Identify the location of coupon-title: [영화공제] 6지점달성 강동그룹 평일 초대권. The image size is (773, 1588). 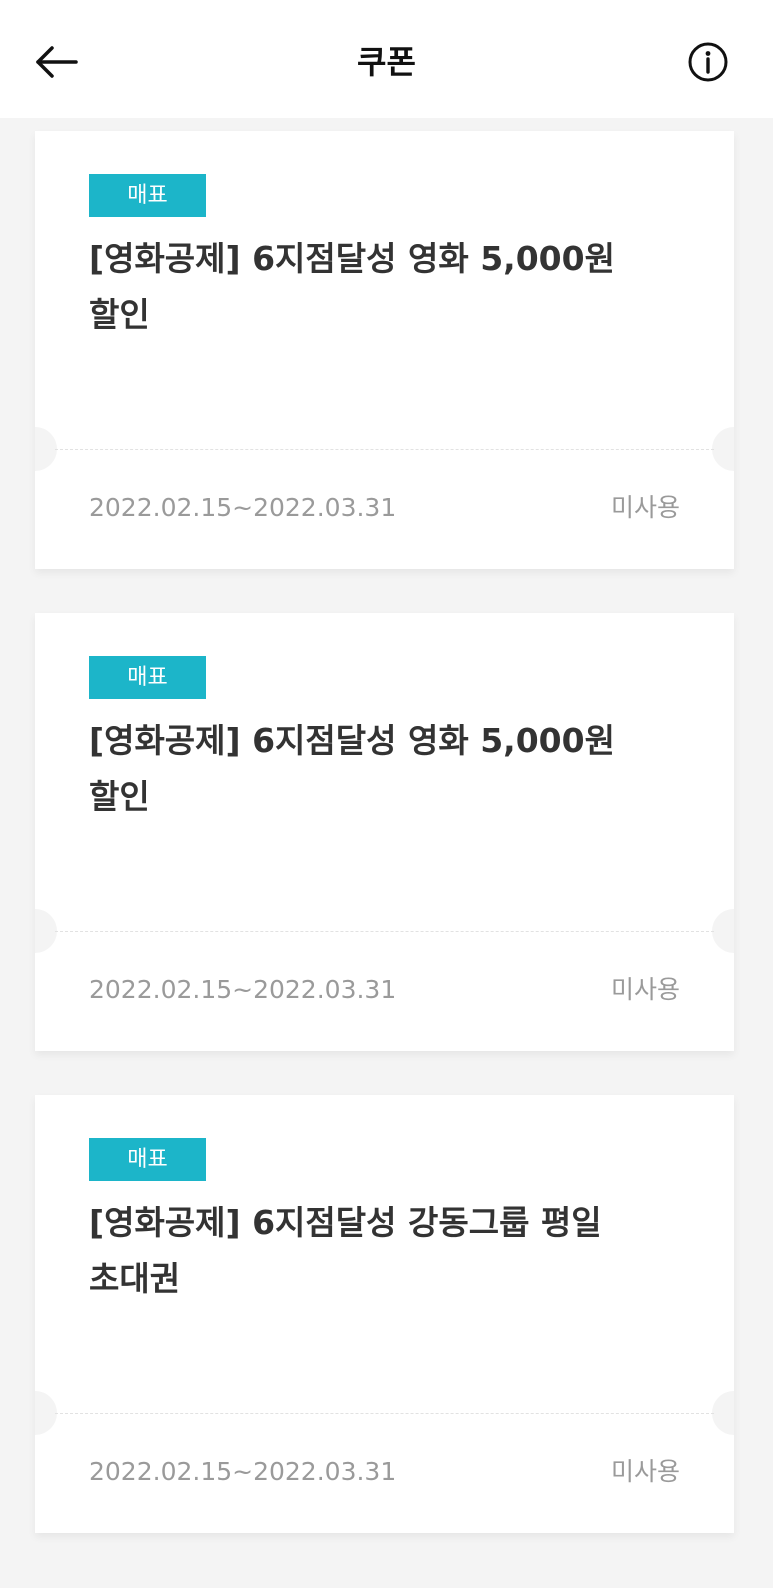
(384, 1251).